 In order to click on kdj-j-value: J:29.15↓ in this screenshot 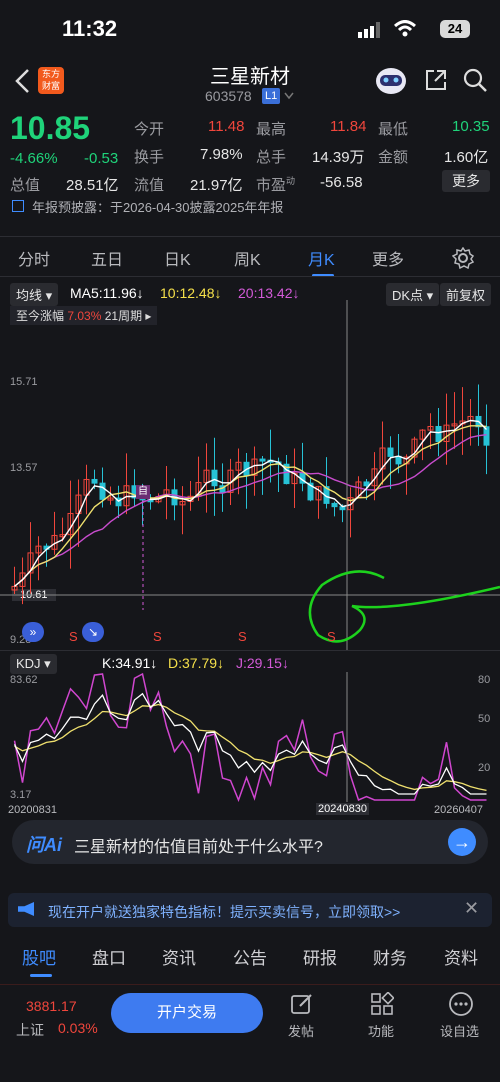, I will do `click(262, 663)`.